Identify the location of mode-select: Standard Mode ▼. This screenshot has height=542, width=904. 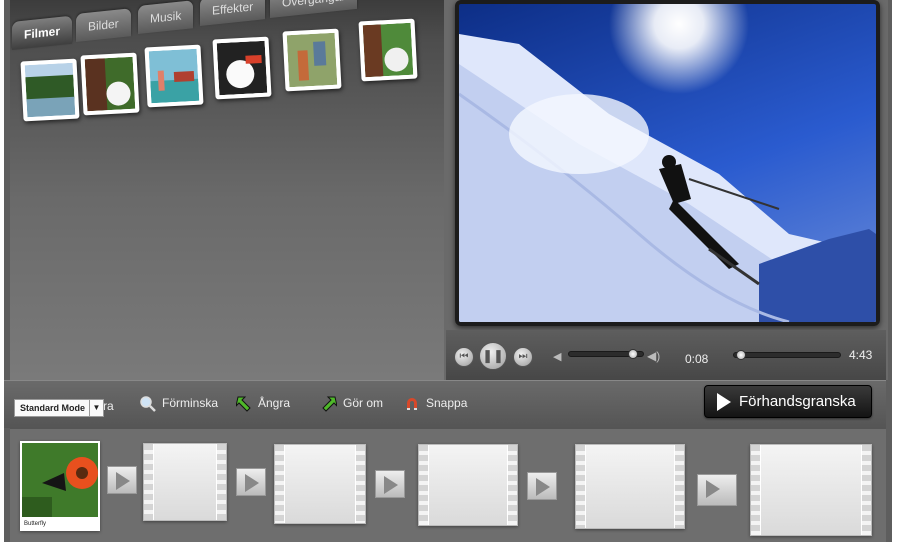
(59, 408).